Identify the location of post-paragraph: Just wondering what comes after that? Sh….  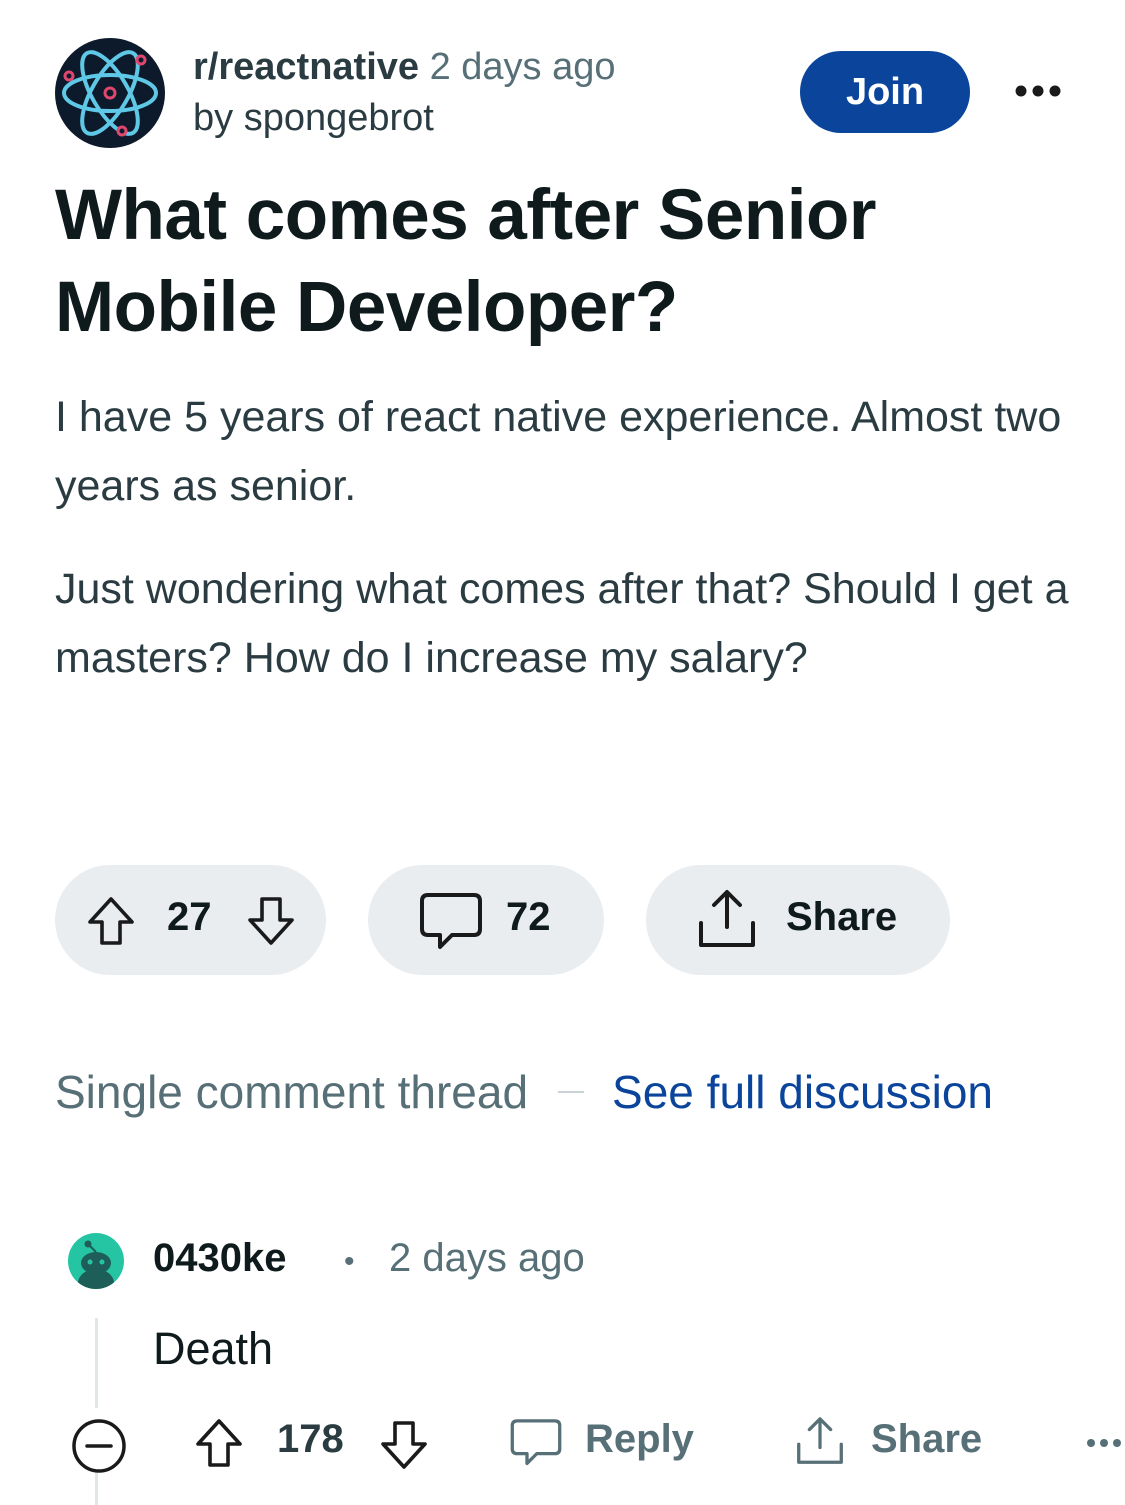
(562, 623).